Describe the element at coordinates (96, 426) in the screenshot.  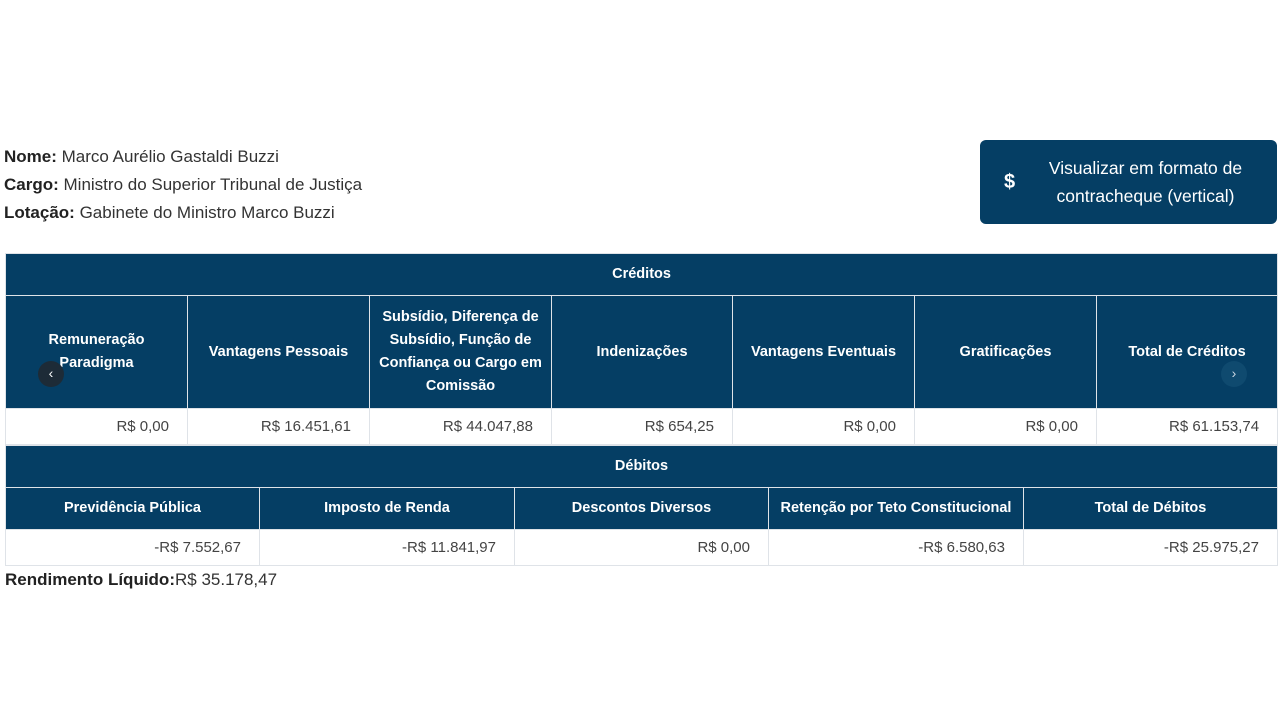
I see `value-remuneracao-paradigma: R$ 0,00` at that location.